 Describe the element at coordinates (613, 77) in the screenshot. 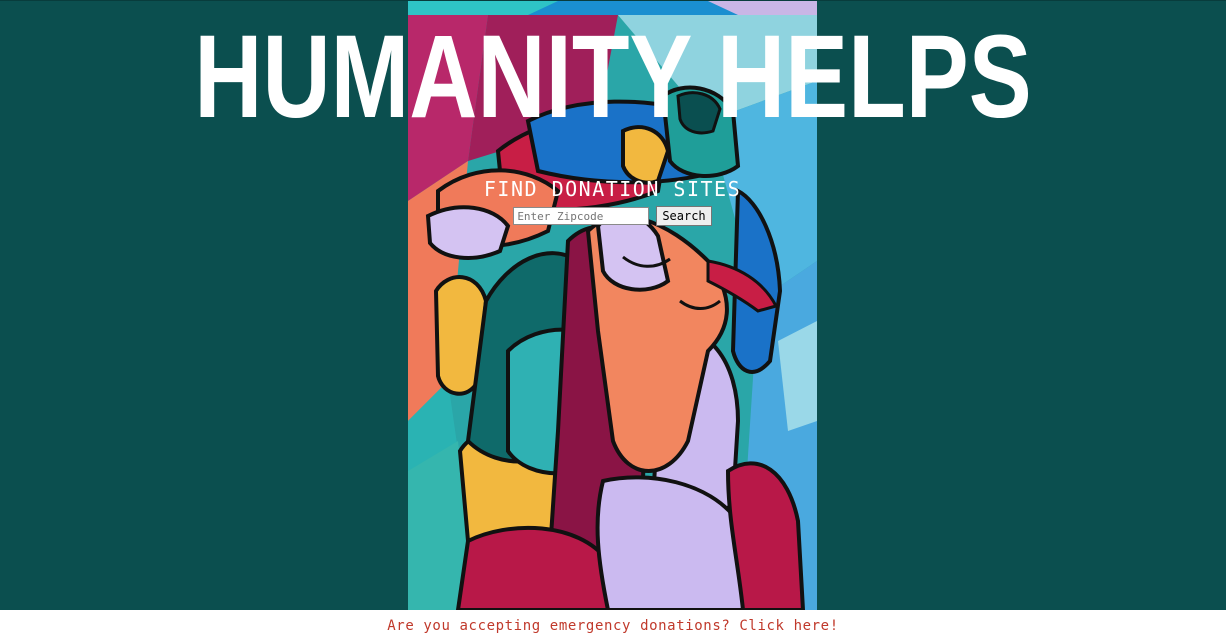

I see `site-title: HUMANITY HELPS` at that location.